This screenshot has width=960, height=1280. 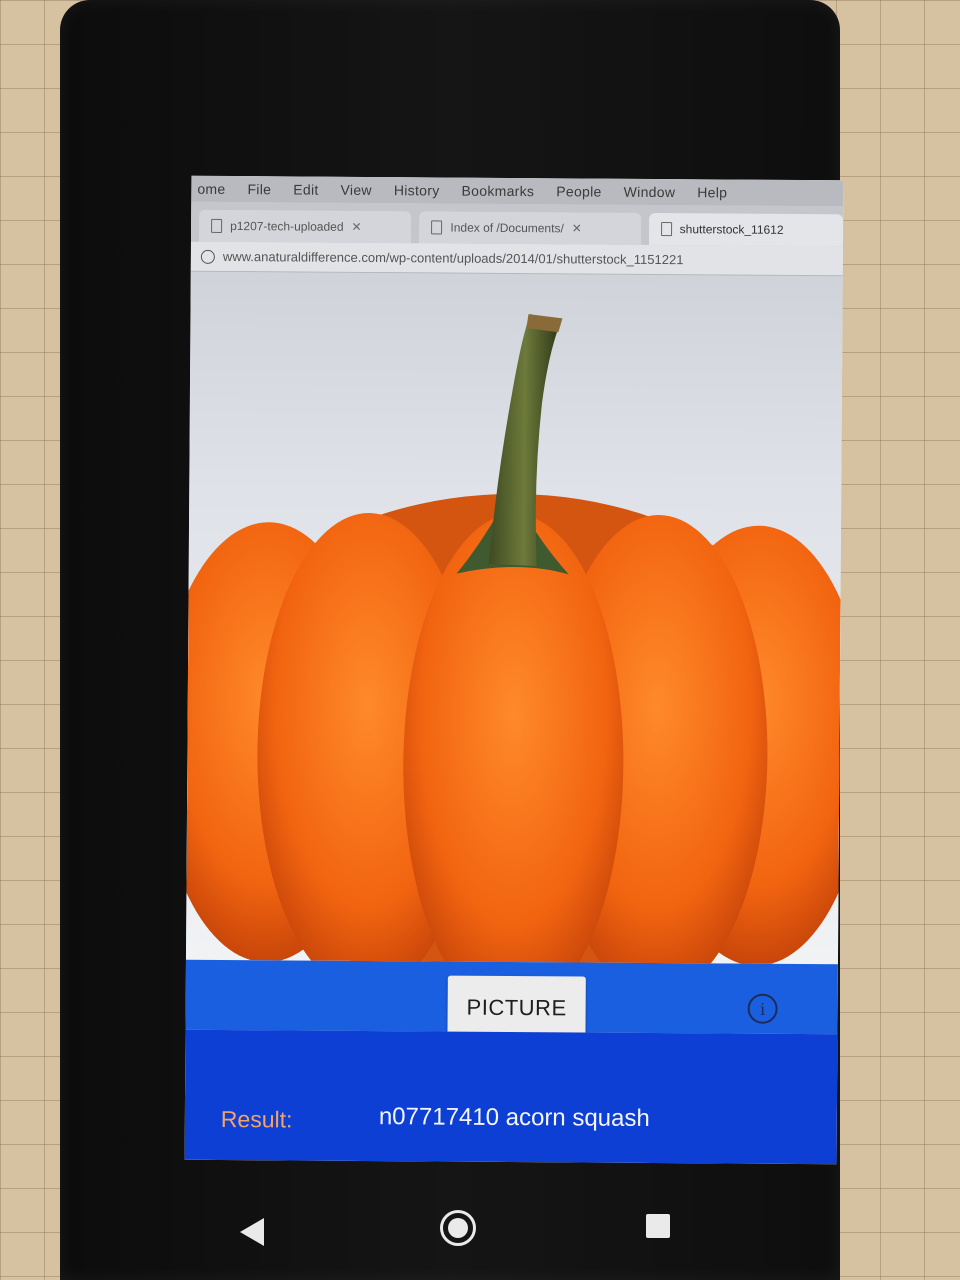 I want to click on browser-tab-2: Index of /Documents/ ✕, so click(x=530, y=228).